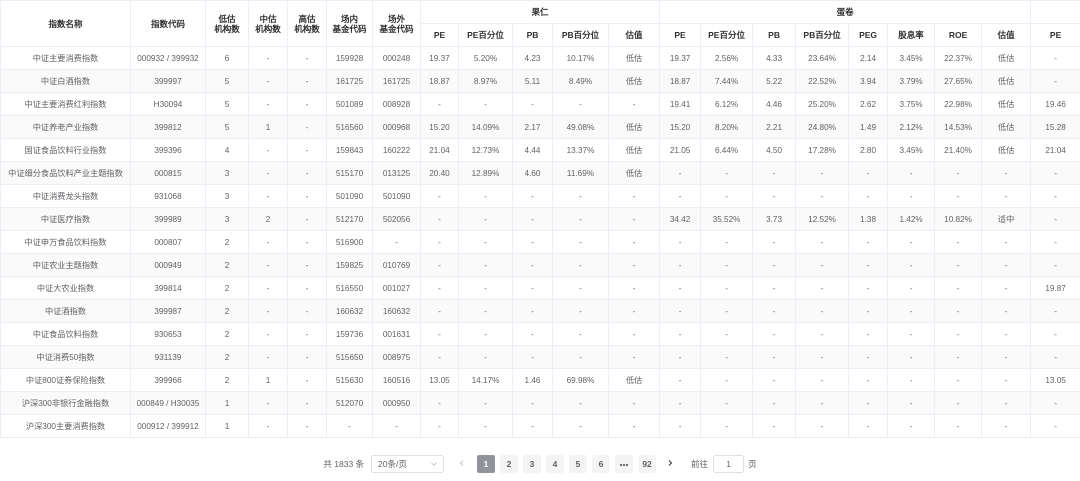 Image resolution: width=1080 pixels, height=481 pixels. What do you see at coordinates (774, 81) in the screenshot?
I see `danjuan-pb-cell: 5.22` at bounding box center [774, 81].